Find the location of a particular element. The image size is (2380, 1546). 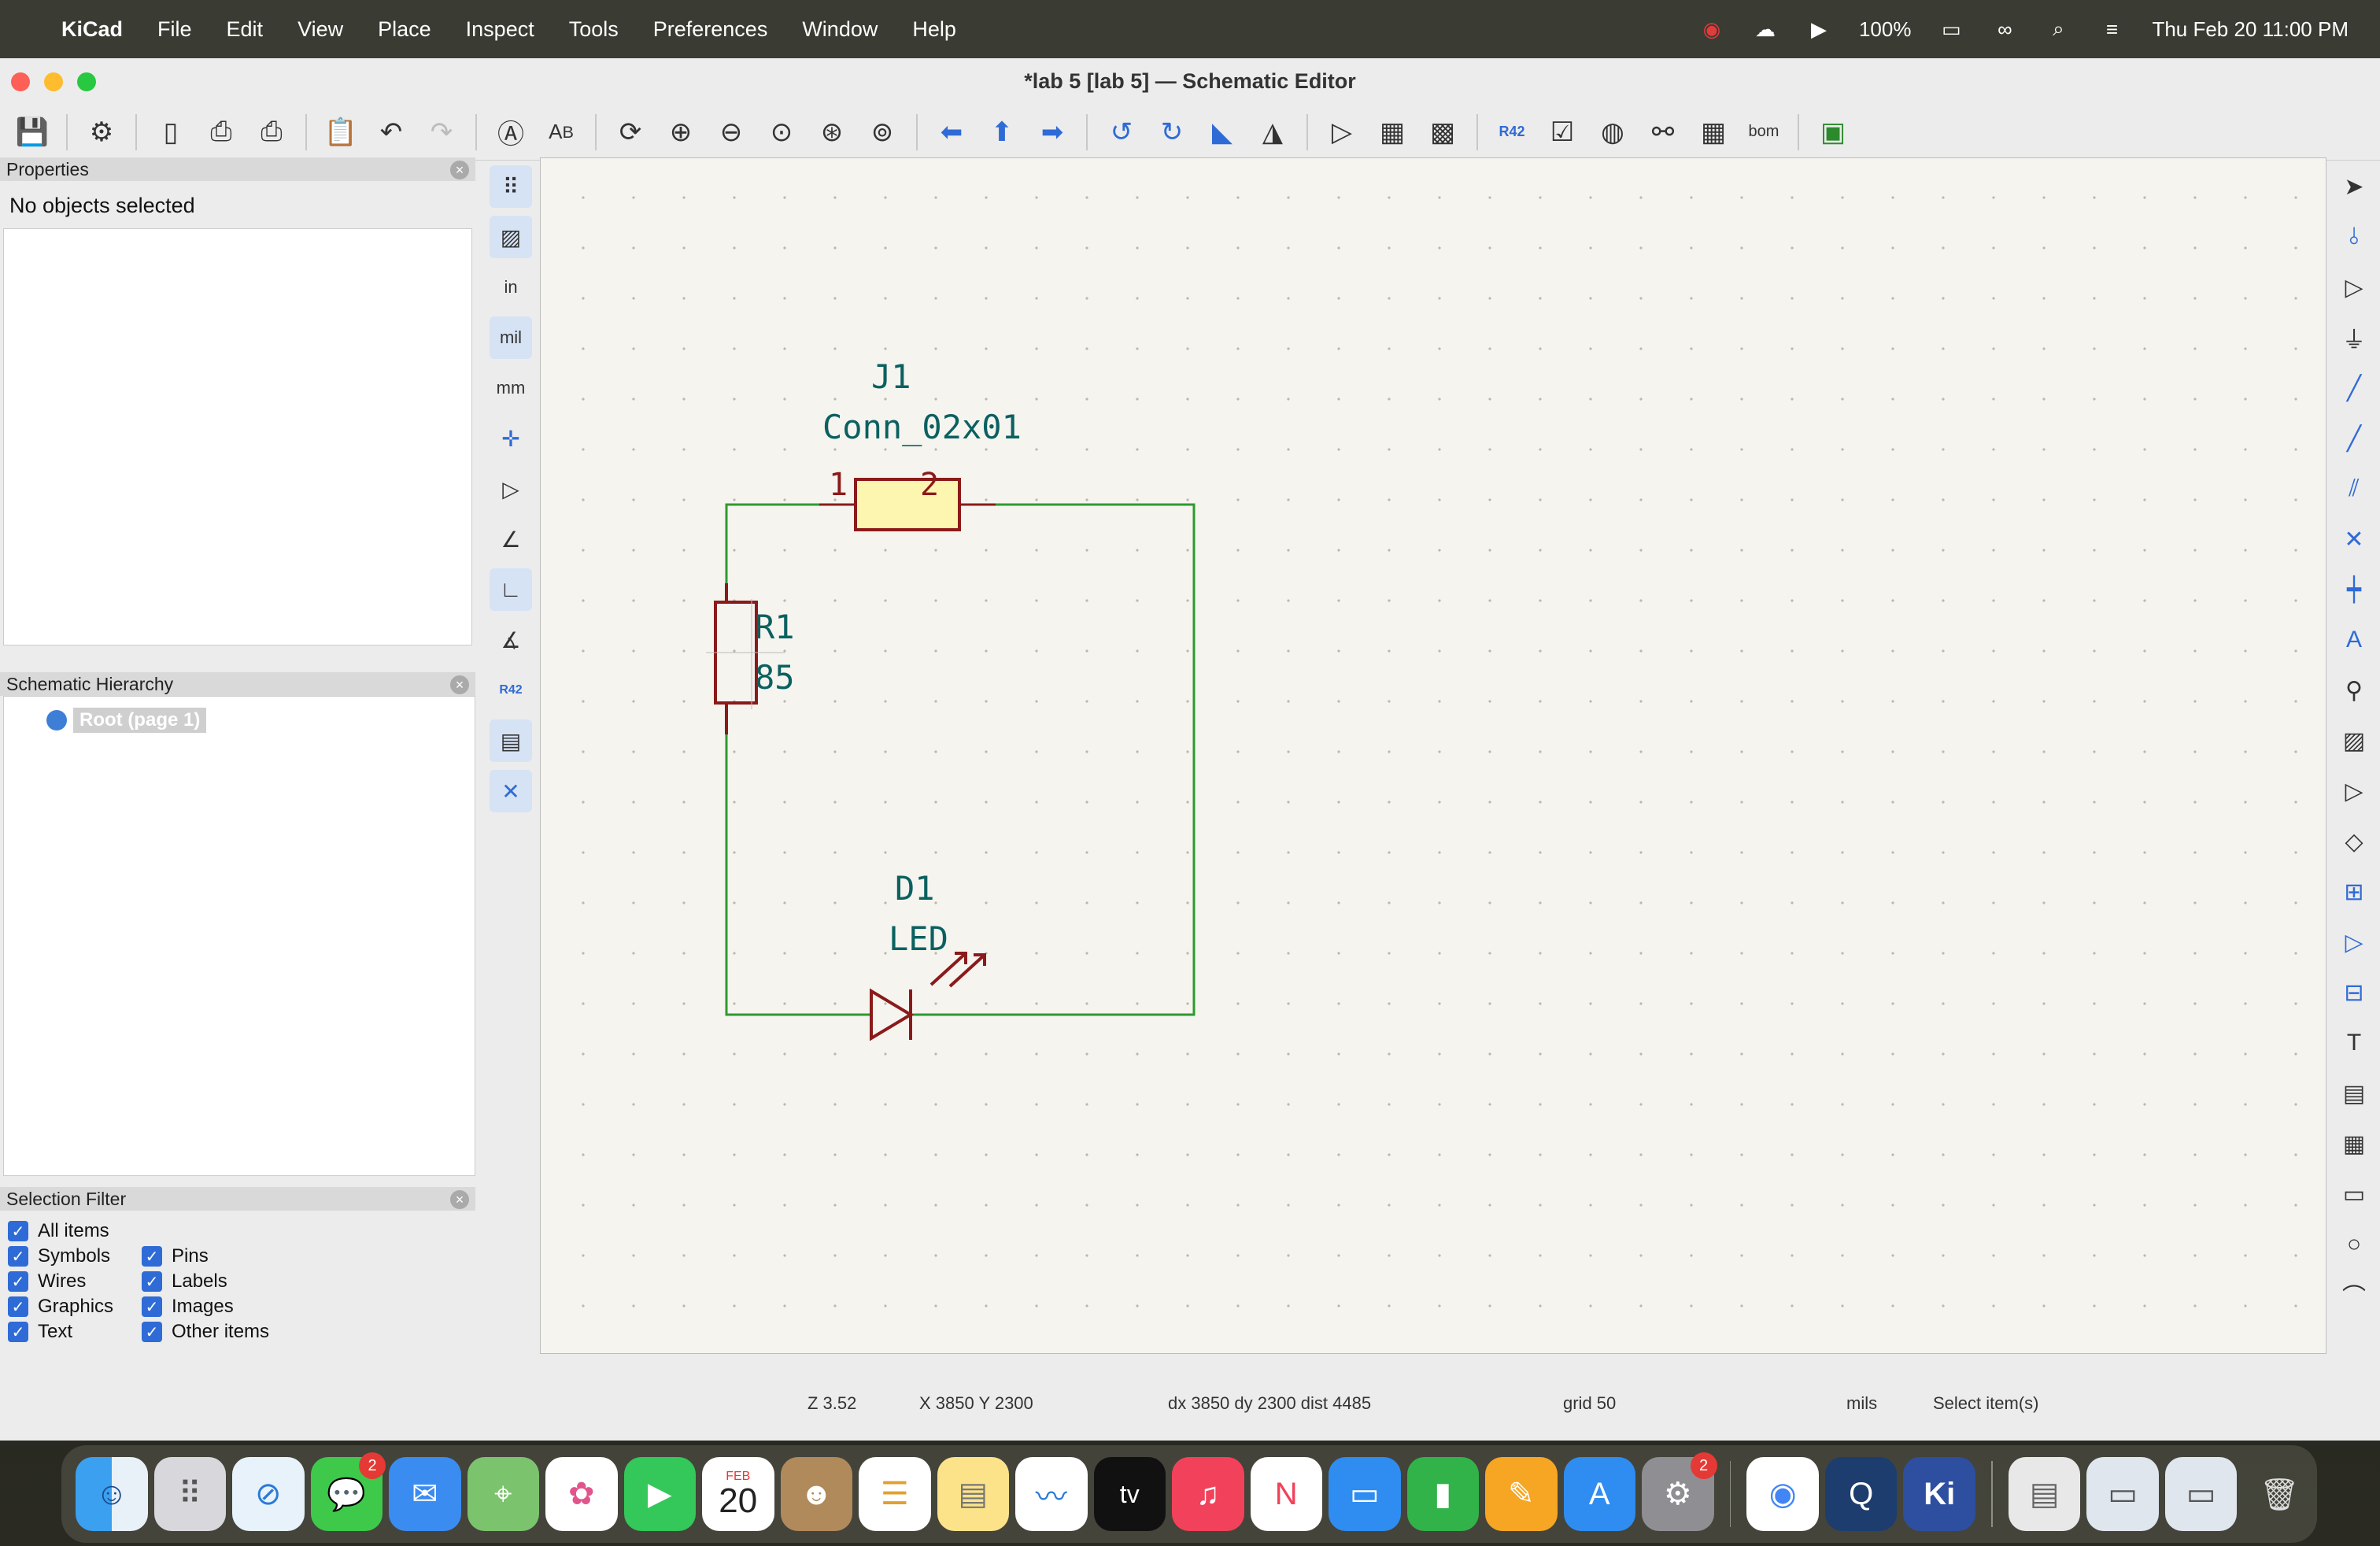

numbers-icon: ▮ is located at coordinates (1442, 1494).